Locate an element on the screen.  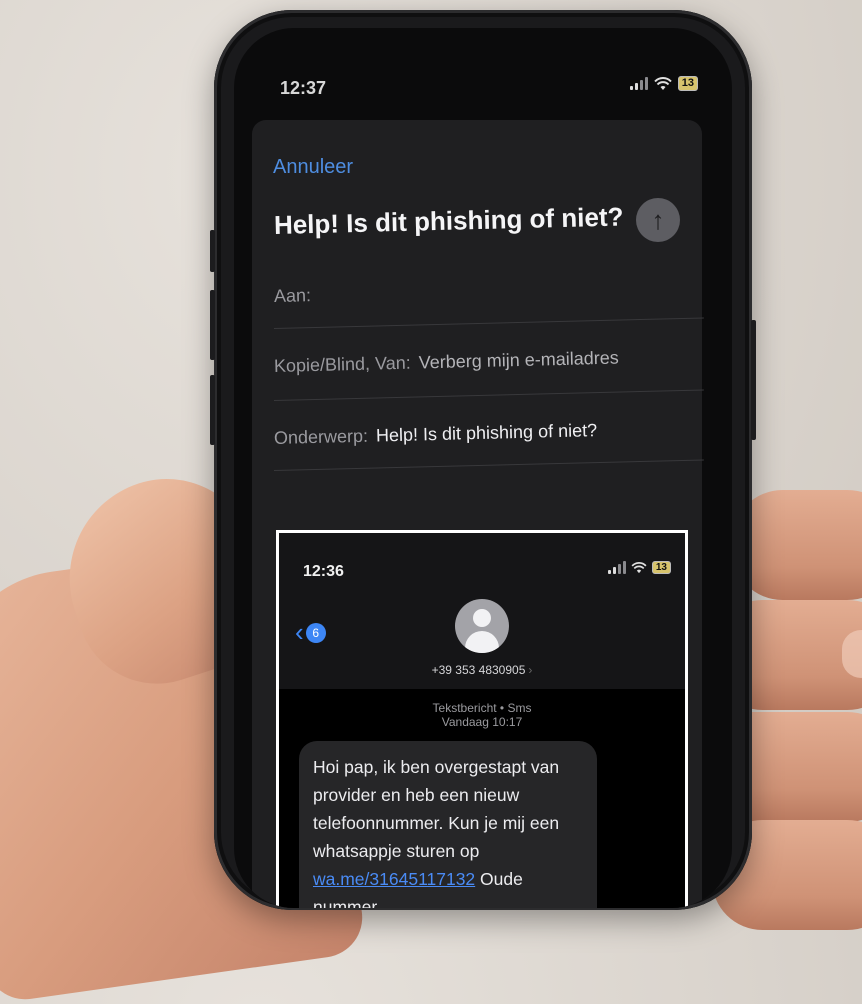
status-time: 12:37 is located at coordinates (303, 88).